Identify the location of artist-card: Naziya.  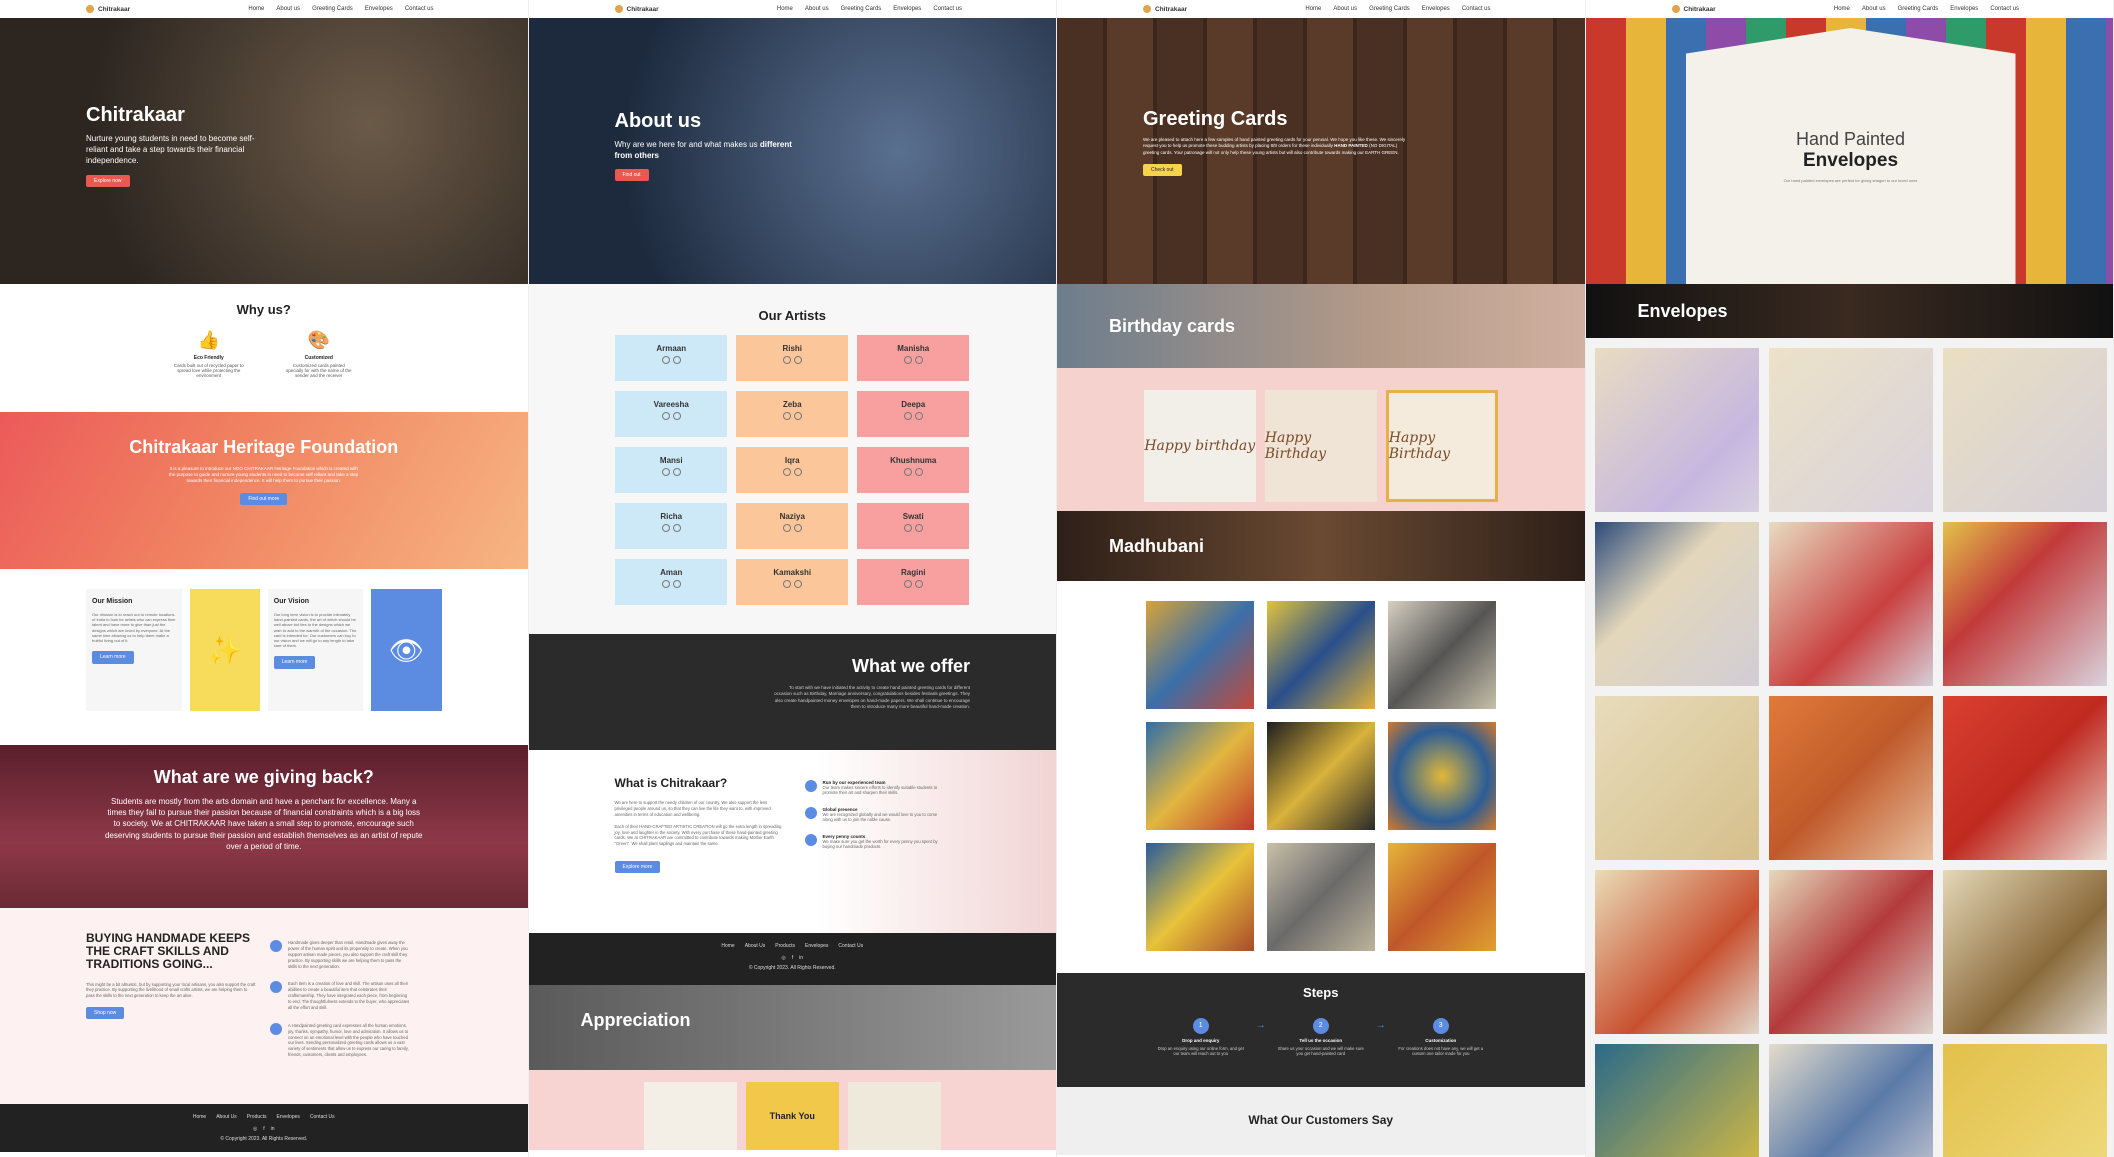
(792, 526).